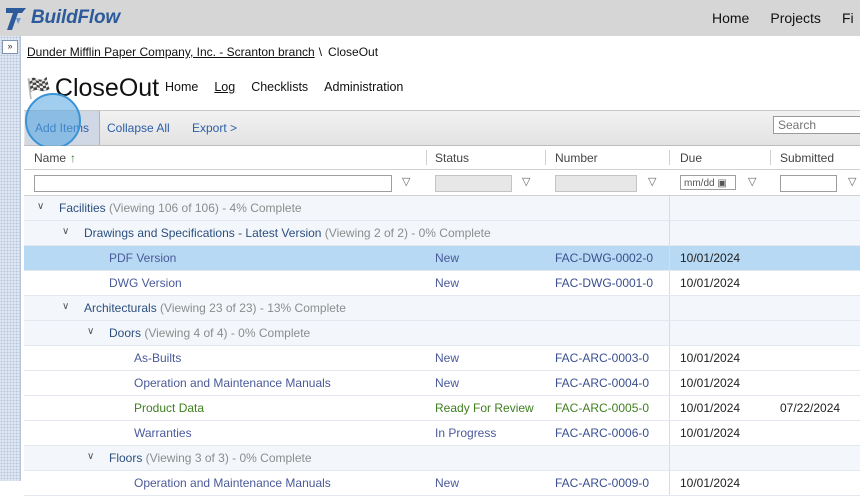 The height and width of the screenshot is (496, 860). What do you see at coordinates (10, 47) in the screenshot?
I see `expand-sidebar-icon: »` at bounding box center [10, 47].